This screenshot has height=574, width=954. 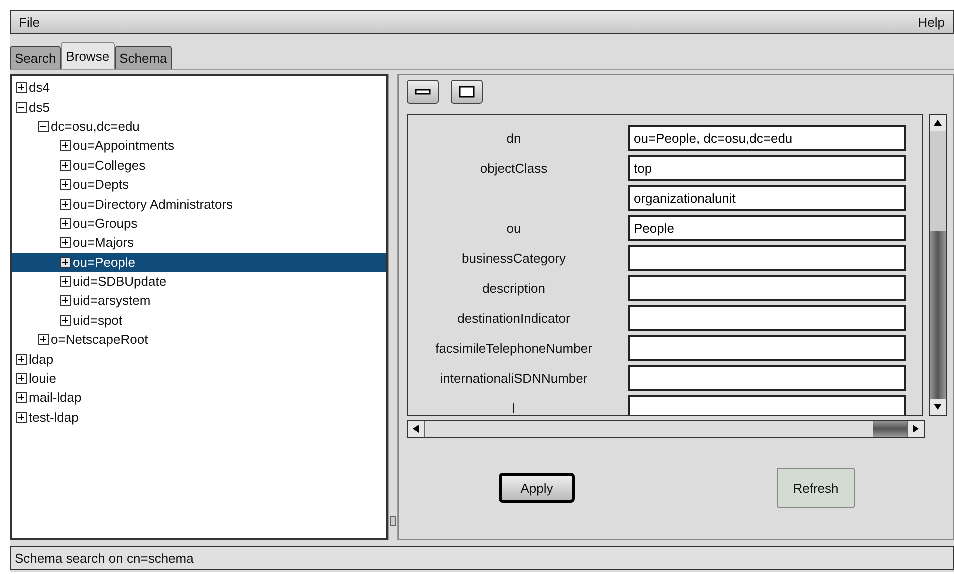 What do you see at coordinates (199, 418) in the screenshot?
I see `tree-item: test-ldap` at bounding box center [199, 418].